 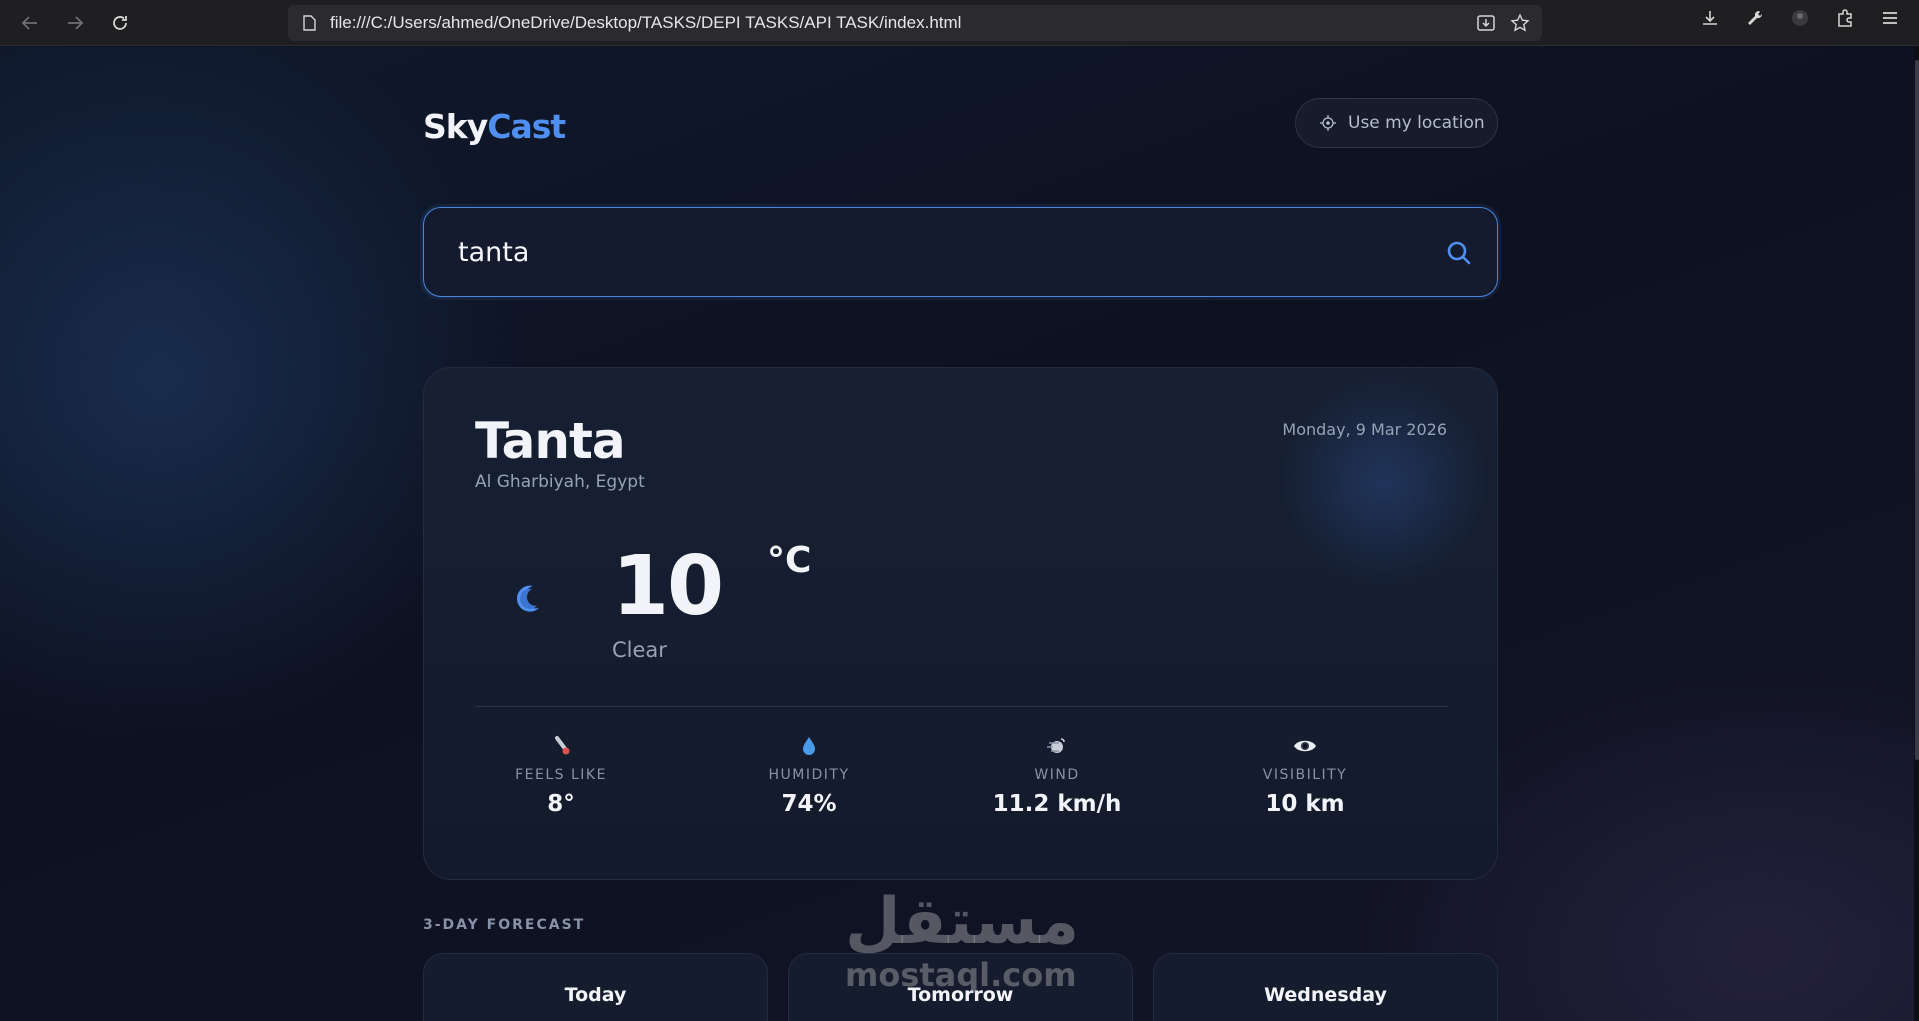 I want to click on forecast-card-wednesday: Wednesday, so click(x=1325, y=987).